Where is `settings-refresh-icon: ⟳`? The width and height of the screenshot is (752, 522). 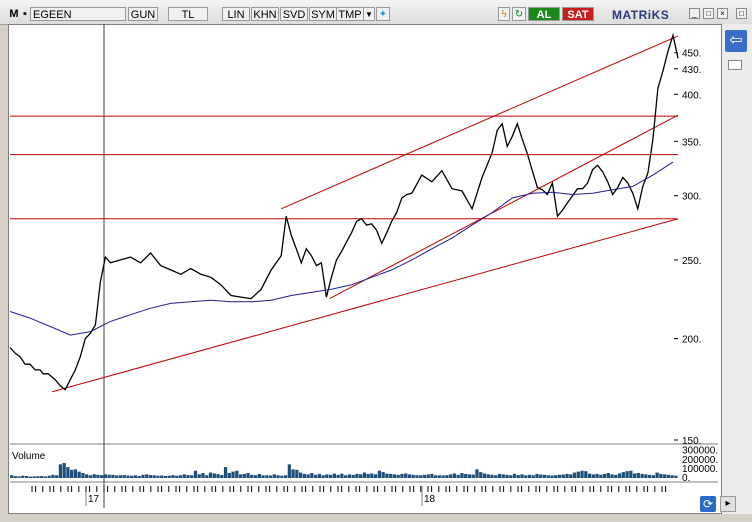
settings-refresh-icon: ⟳ is located at coordinates (708, 504).